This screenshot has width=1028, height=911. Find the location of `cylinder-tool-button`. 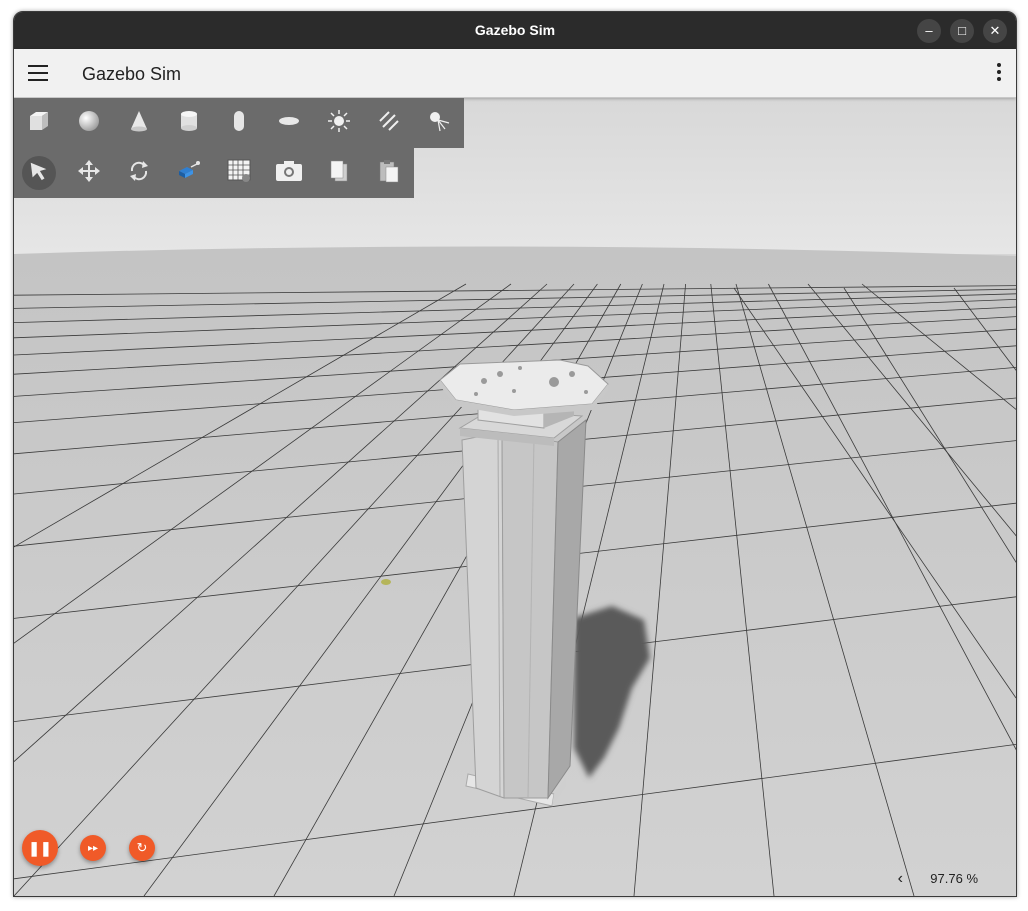

cylinder-tool-button is located at coordinates (189, 123).